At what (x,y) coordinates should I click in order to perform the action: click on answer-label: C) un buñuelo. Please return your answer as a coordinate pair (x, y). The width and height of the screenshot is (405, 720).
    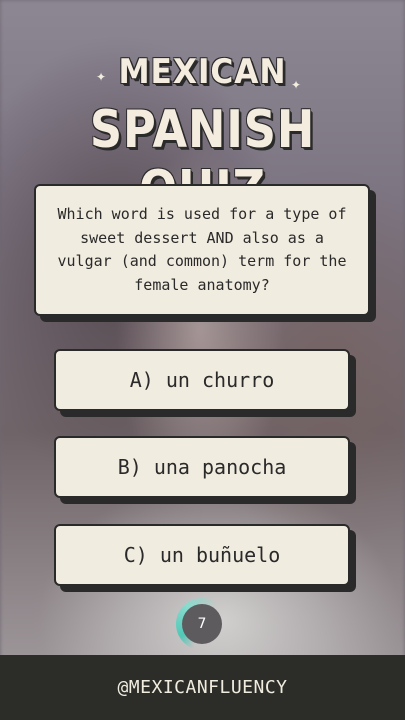
    Looking at the image, I should click on (202, 555).